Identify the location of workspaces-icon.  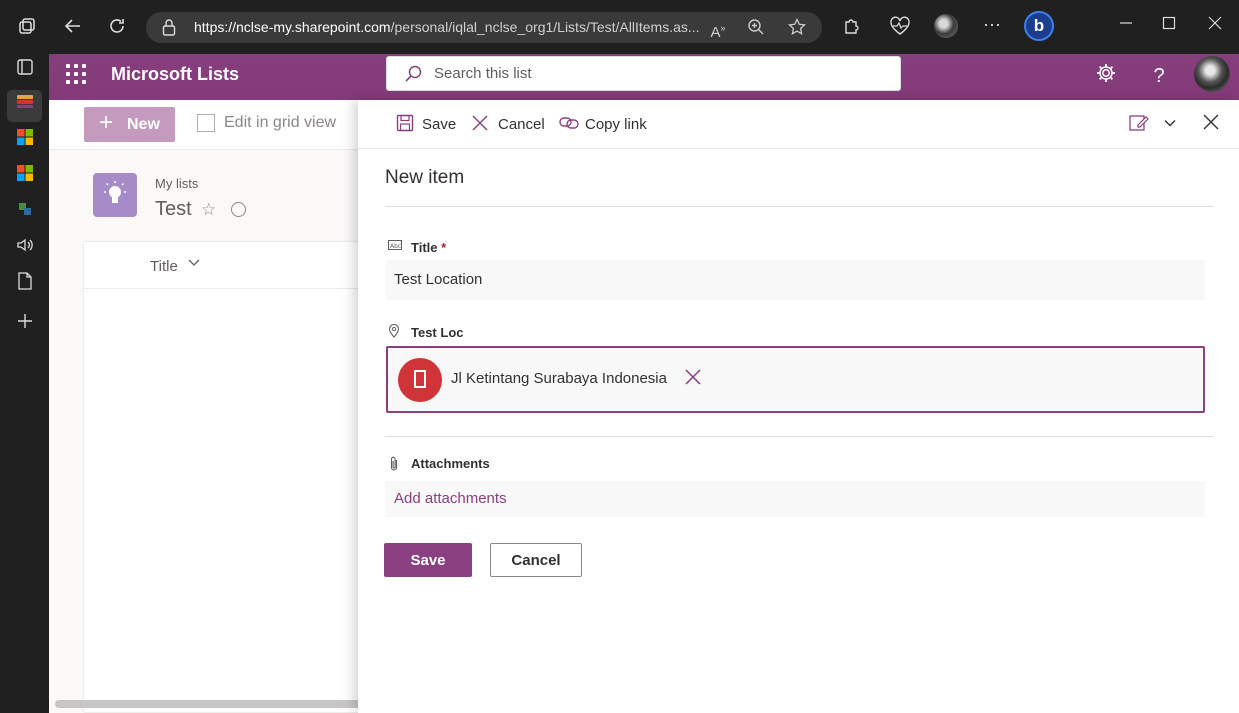
(27, 28).